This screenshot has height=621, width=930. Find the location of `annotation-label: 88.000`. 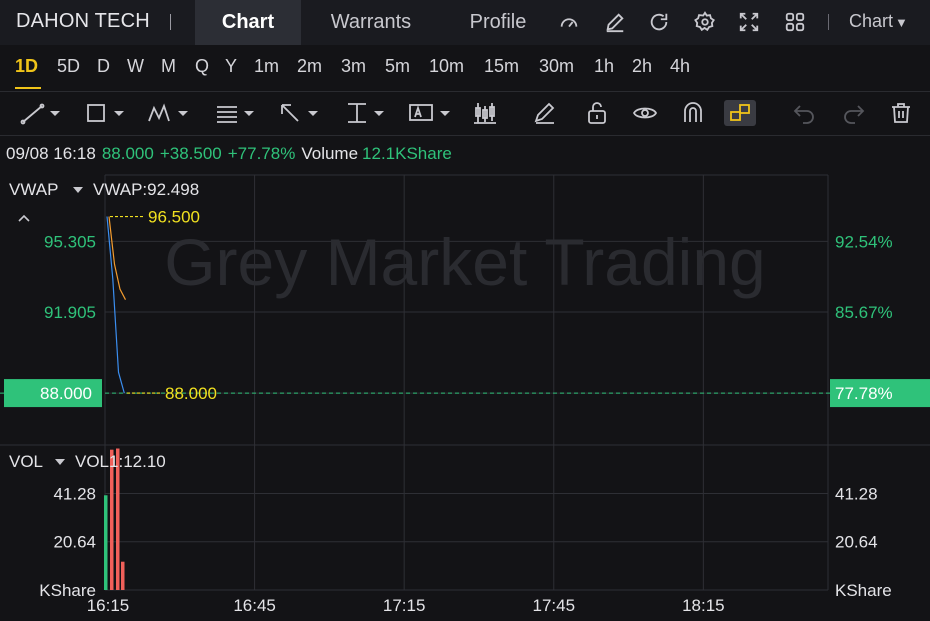

annotation-label: 88.000 is located at coordinates (191, 393).